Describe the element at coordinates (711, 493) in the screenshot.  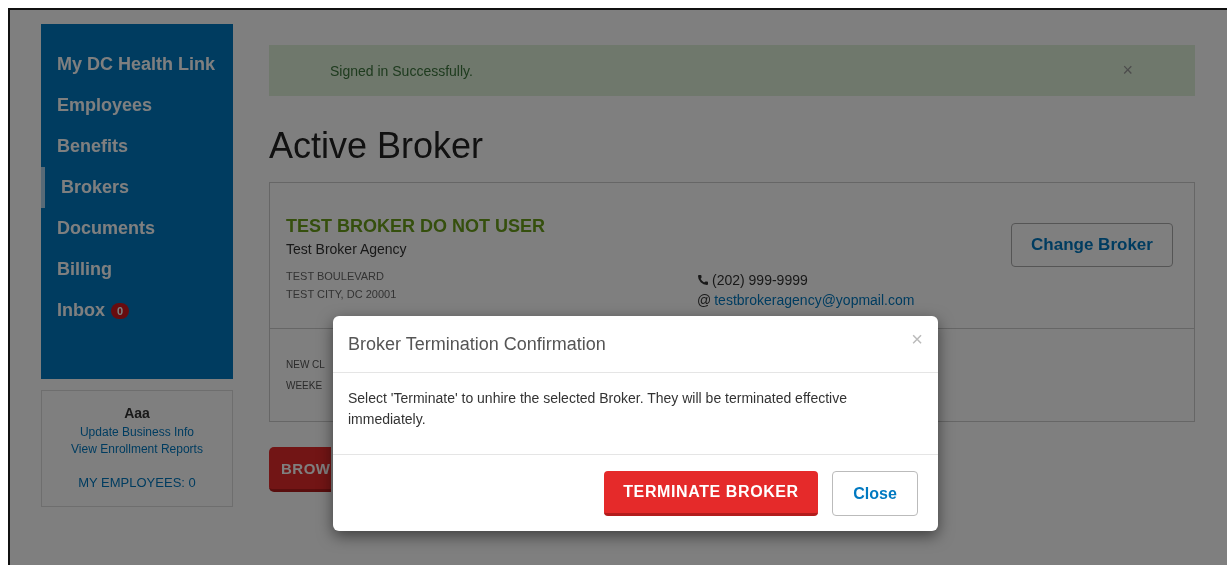
I see `terminate-button: TERMINATE BROKER` at that location.